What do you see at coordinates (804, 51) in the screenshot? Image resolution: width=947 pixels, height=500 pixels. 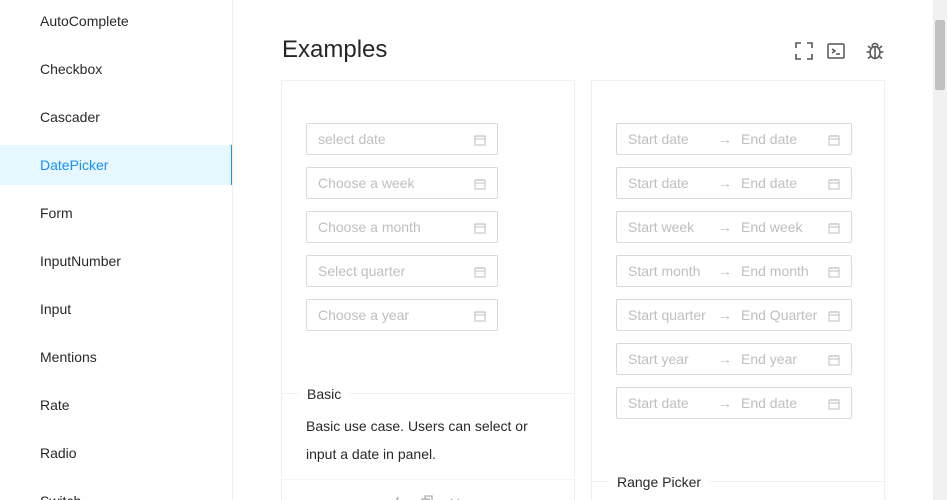 I see `expand-icon` at bounding box center [804, 51].